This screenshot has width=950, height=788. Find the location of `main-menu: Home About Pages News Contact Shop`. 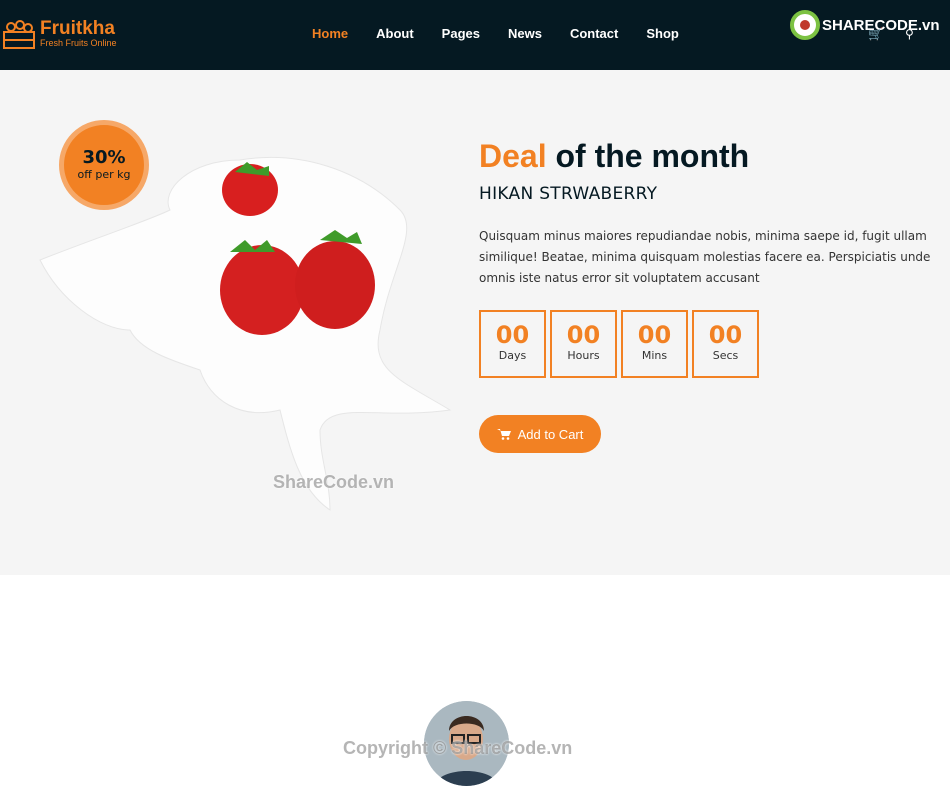

main-menu: Home About Pages News Contact Shop is located at coordinates (495, 33).